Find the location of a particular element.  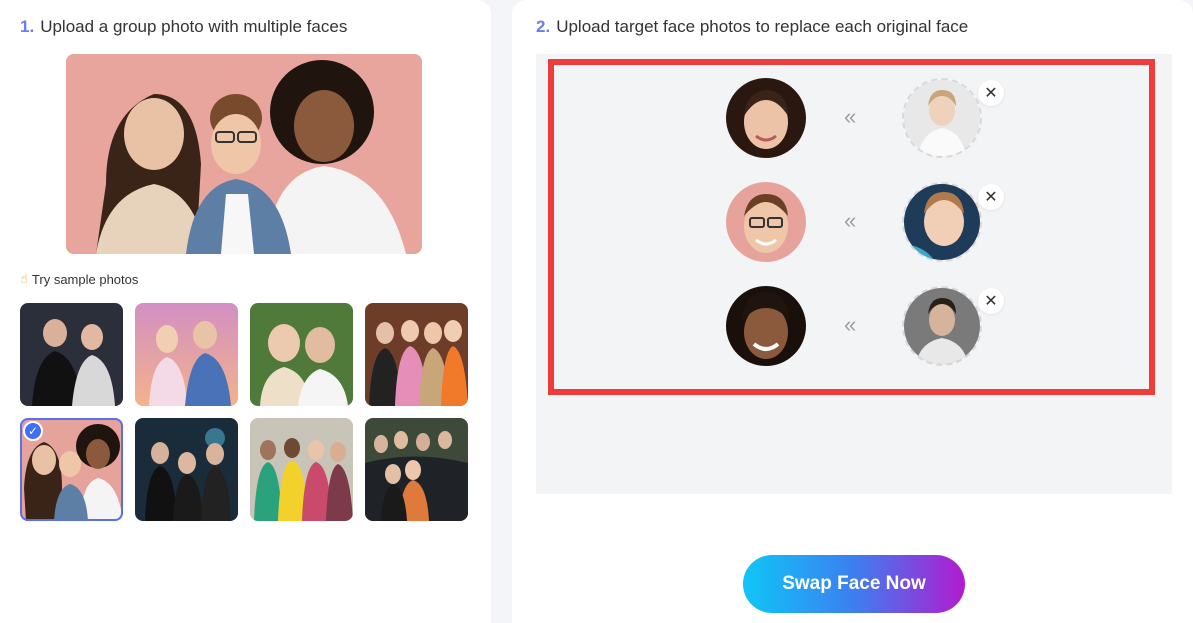

sample-photo-2-image is located at coordinates (186, 354).